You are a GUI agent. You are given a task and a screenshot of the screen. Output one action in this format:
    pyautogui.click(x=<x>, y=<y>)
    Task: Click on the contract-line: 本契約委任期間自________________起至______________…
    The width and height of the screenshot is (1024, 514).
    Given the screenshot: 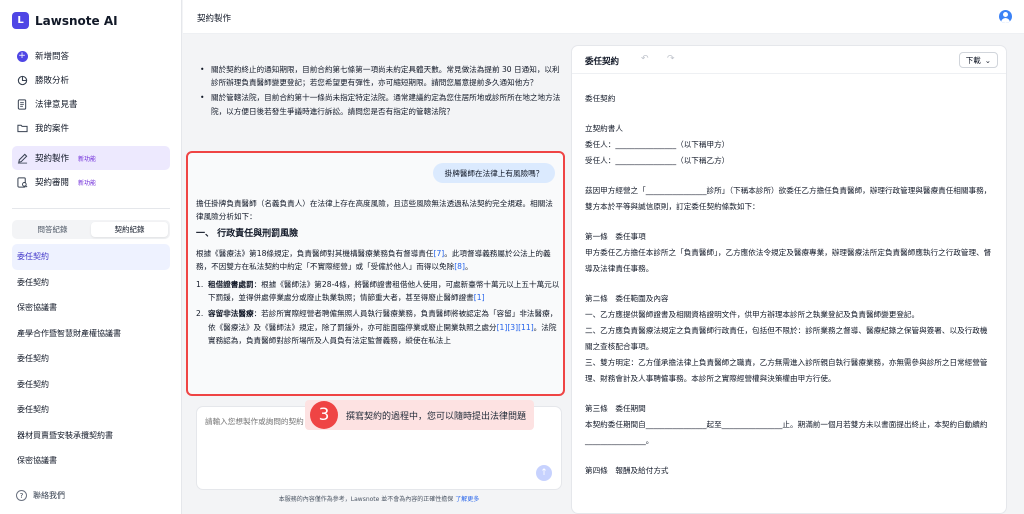 What is the action you would take?
    pyautogui.click(x=786, y=432)
    